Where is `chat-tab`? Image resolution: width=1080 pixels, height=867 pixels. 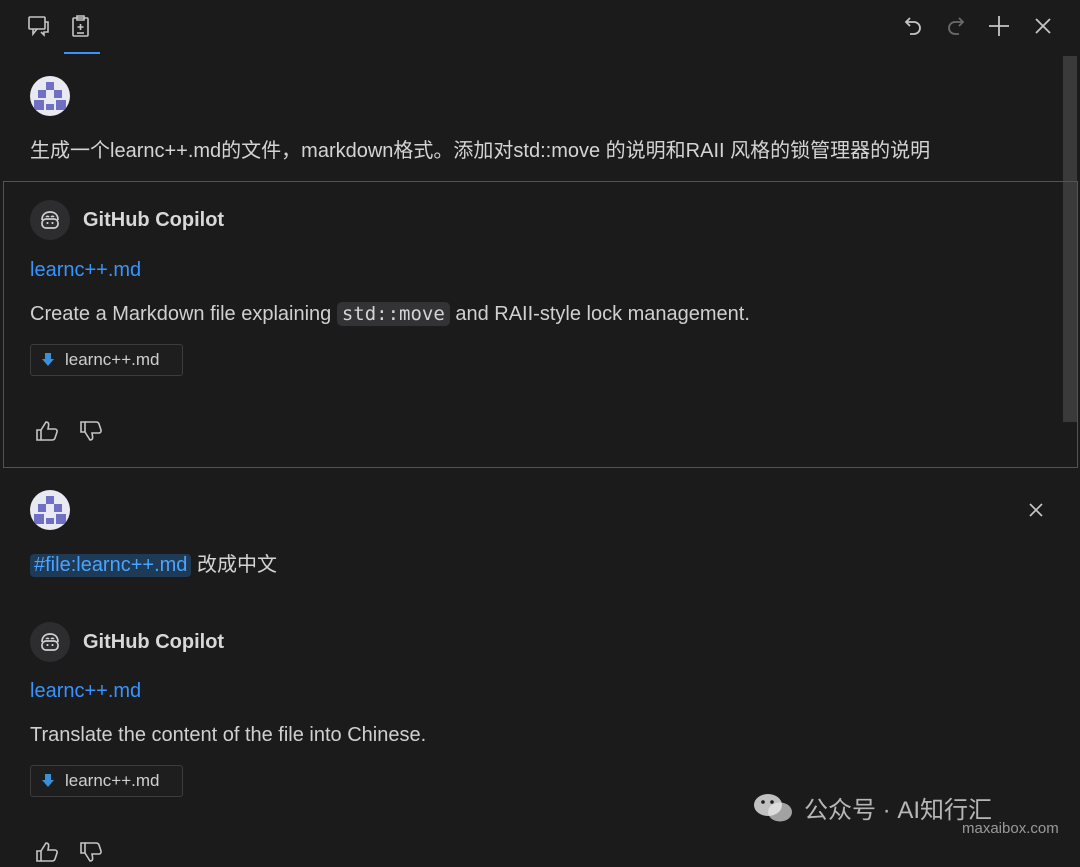 chat-tab is located at coordinates (38, 26).